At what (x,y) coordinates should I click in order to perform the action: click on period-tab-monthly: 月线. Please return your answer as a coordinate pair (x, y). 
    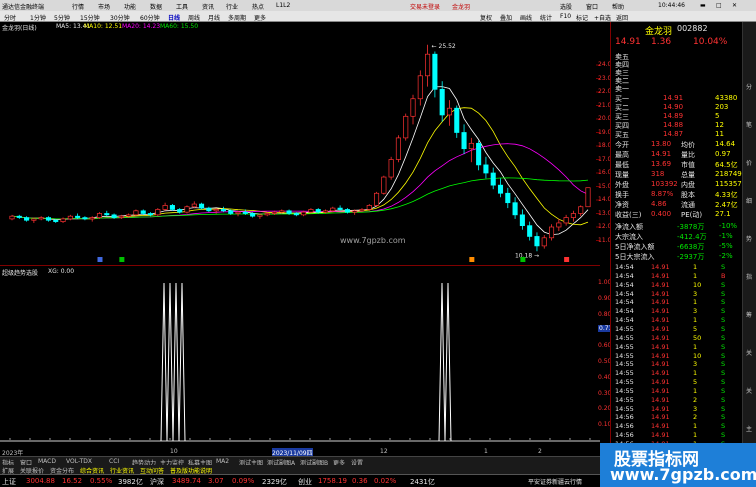
    Looking at the image, I should click on (214, 17).